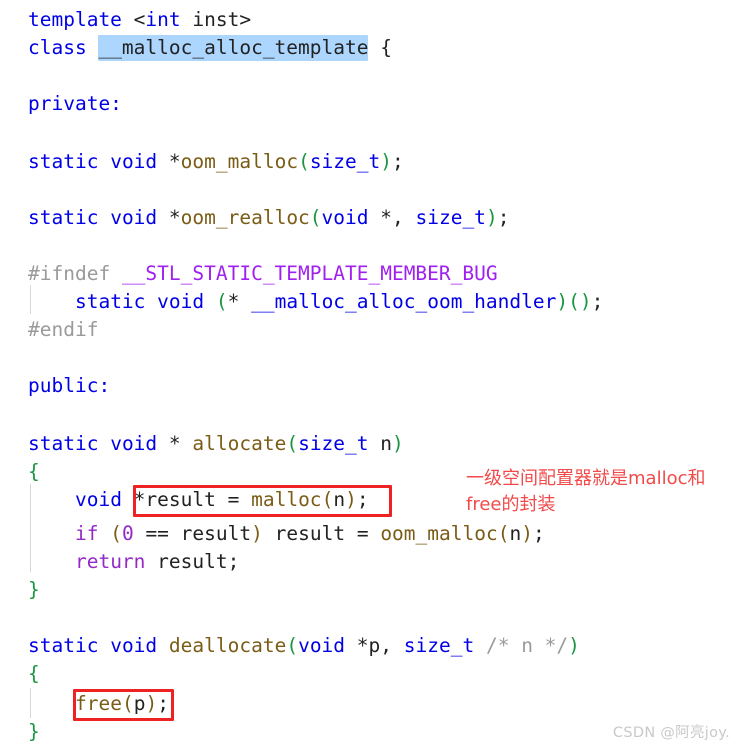 The height and width of the screenshot is (748, 742). What do you see at coordinates (386, 47) in the screenshot?
I see `brace-open-class: {` at bounding box center [386, 47].